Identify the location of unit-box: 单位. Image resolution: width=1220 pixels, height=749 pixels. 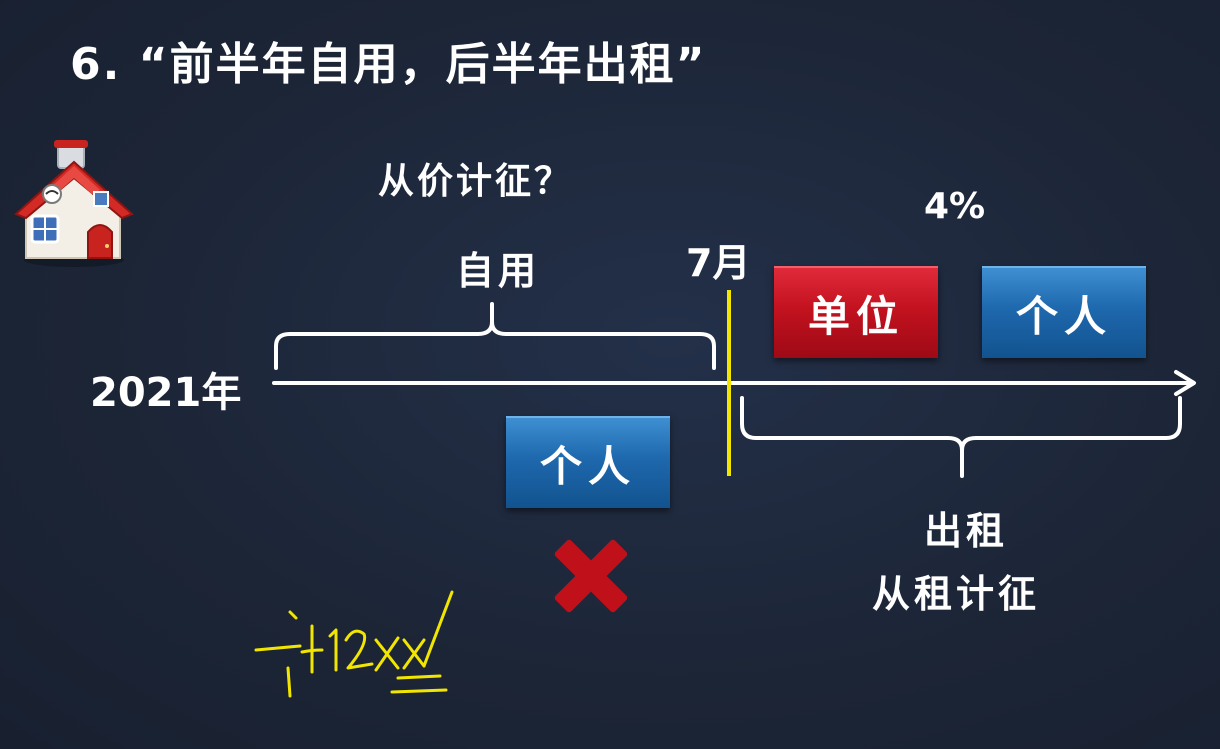
(856, 312).